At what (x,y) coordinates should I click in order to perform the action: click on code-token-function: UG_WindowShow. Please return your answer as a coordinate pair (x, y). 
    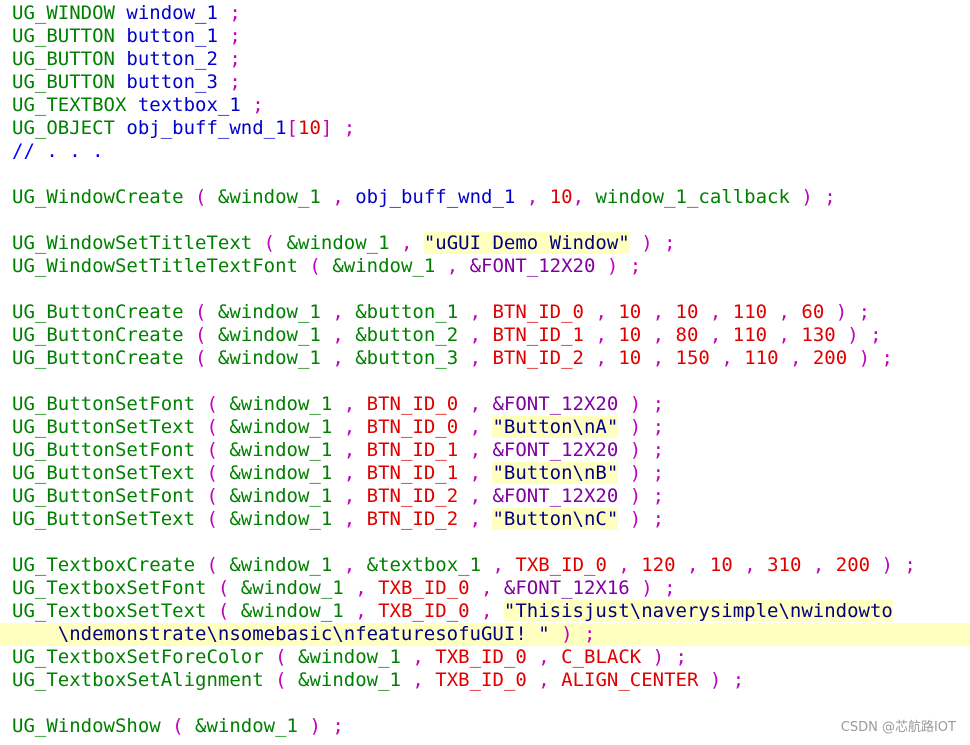
    Looking at the image, I should click on (92, 726).